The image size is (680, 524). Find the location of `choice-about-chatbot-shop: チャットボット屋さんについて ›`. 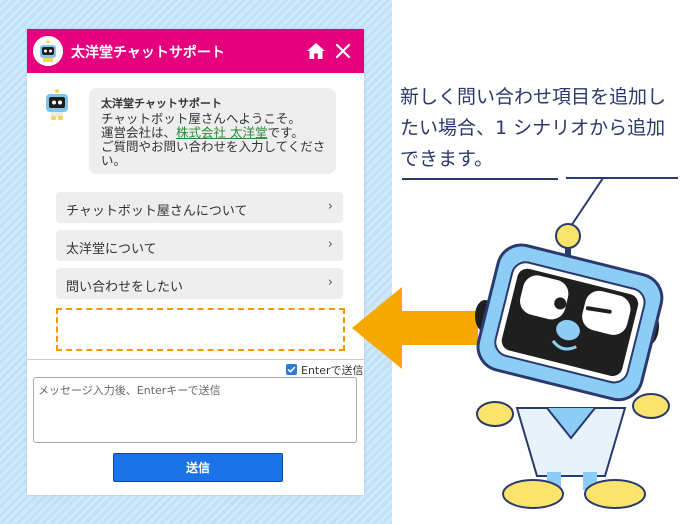

choice-about-chatbot-shop: チャットボット屋さんについて › is located at coordinates (199, 207).